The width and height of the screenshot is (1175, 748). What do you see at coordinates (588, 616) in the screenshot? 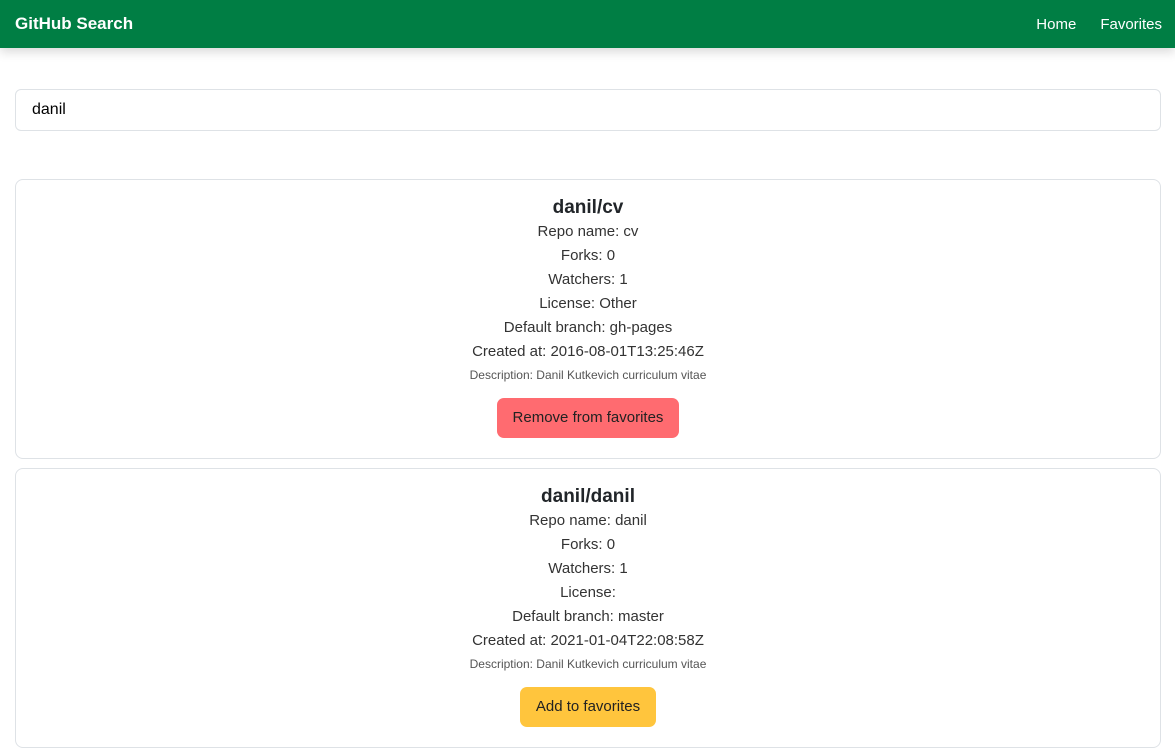
I see `repo-branch: Default branch: master` at bounding box center [588, 616].